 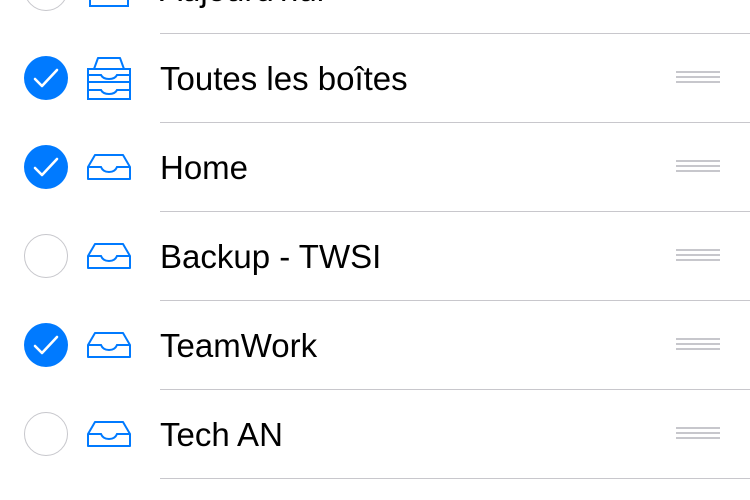 What do you see at coordinates (109, 6) in the screenshot?
I see `calendar-icon` at bounding box center [109, 6].